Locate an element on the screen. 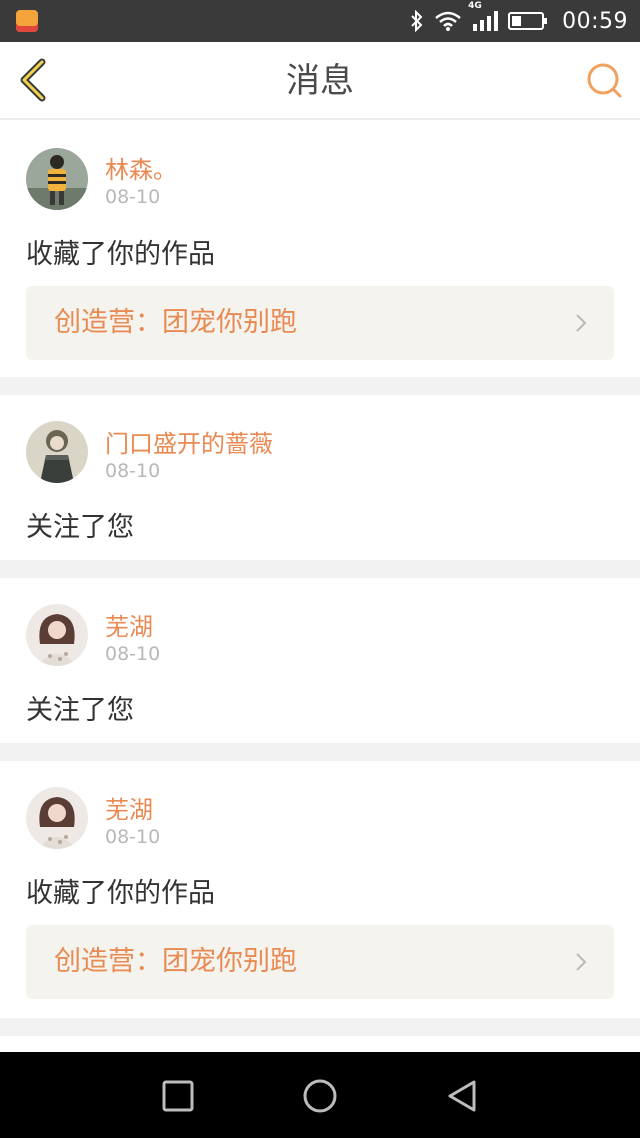 This screenshot has width=640, height=1138. bluetooth-icon is located at coordinates (417, 21).